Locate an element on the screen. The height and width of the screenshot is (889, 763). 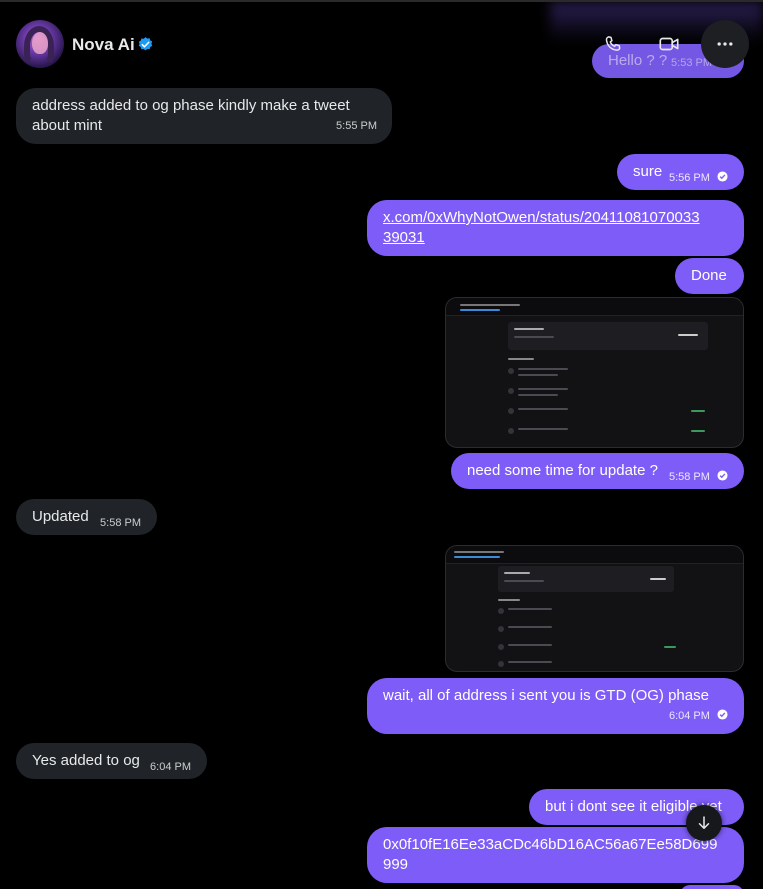
message-time-group: 6:04 PM is located at coordinates (698, 716).